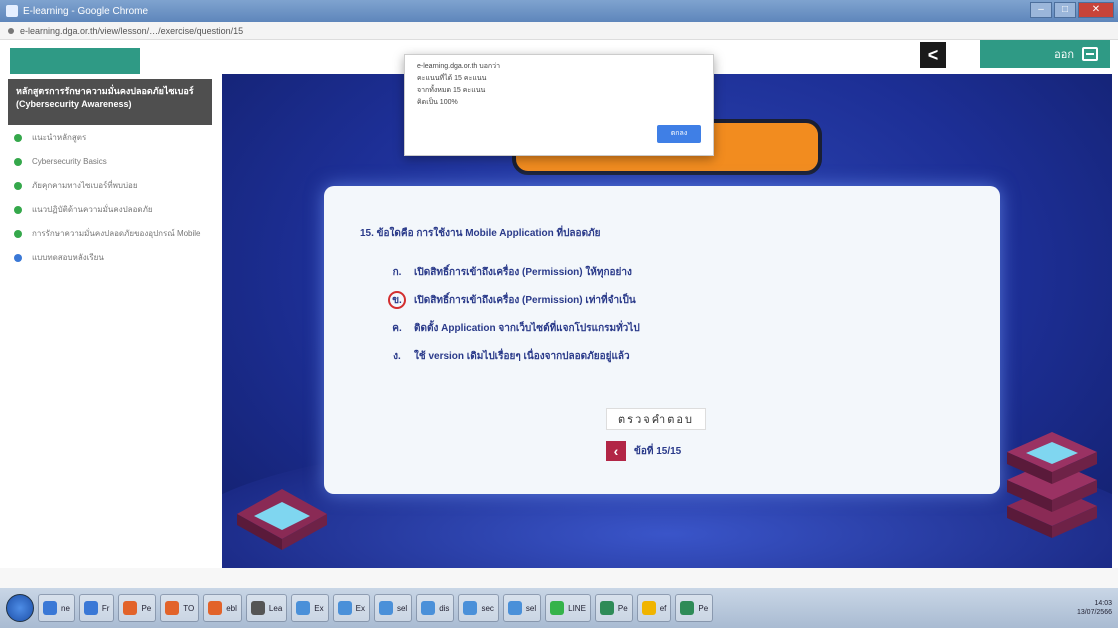 The height and width of the screenshot is (628, 1118). I want to click on taskbar-button-label: sec, so click(487, 608).